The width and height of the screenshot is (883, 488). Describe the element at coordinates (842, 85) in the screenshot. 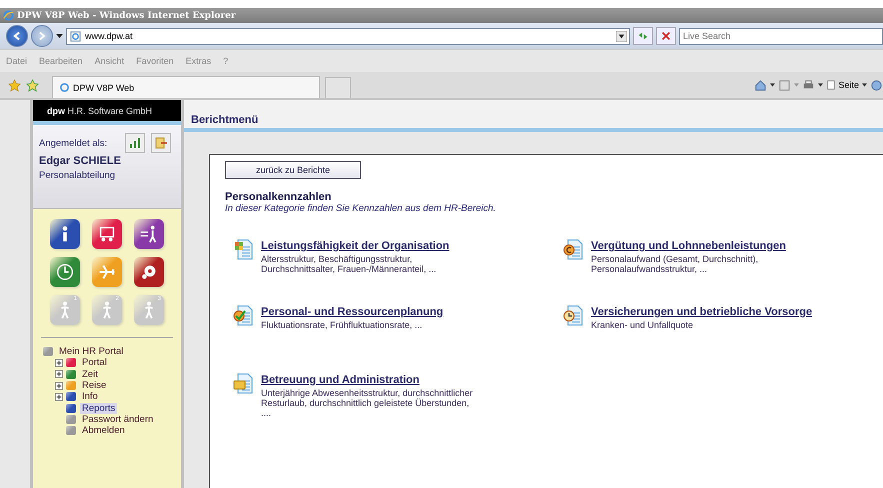

I see `page-menu-button: Seite` at that location.